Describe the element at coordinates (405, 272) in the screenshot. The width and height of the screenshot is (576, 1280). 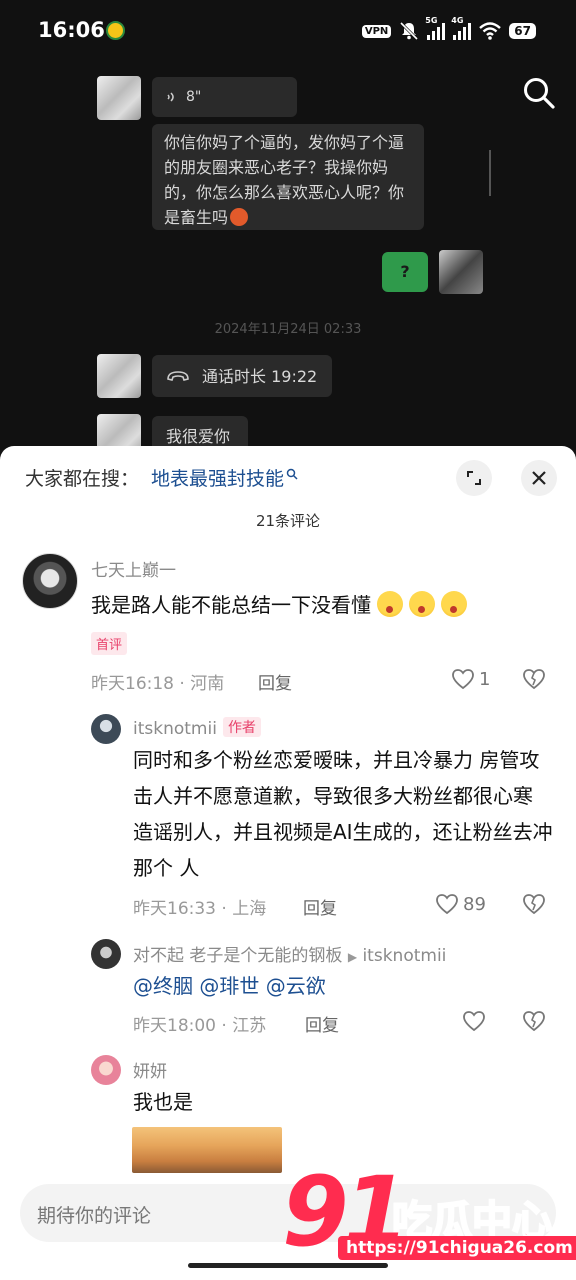
I see `reply-message-bubble: ?` at that location.